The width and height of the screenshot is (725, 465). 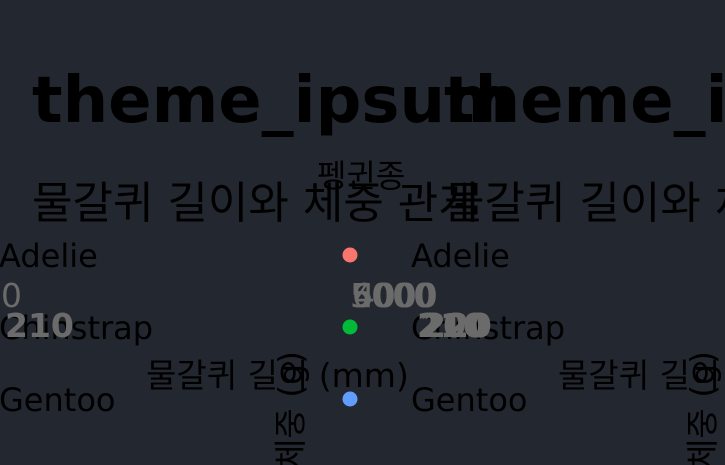 What do you see at coordinates (350, 327) in the screenshot?
I see `legend-key-chinstrap` at bounding box center [350, 327].